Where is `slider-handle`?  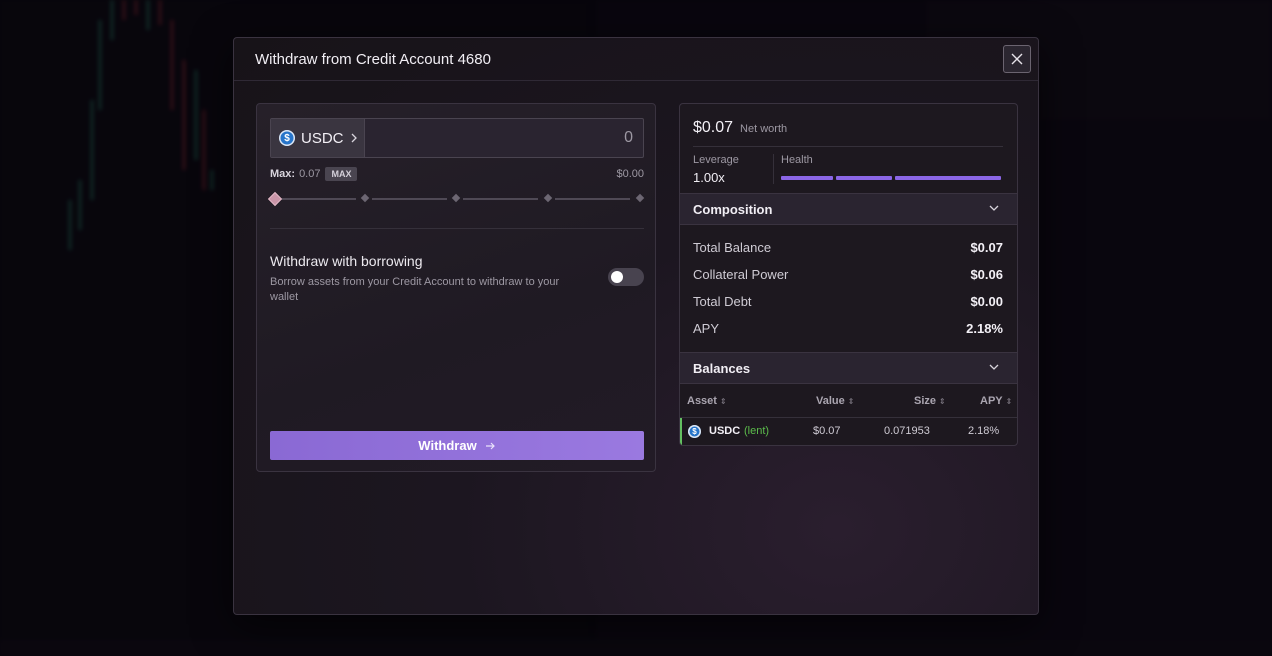
slider-handle is located at coordinates (275, 199).